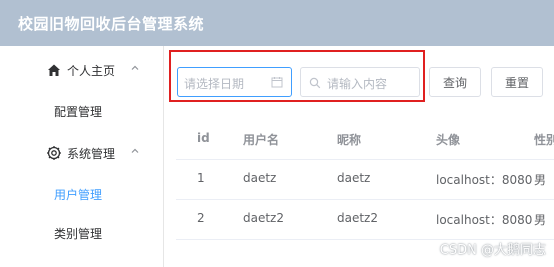  I want to click on calendar-icon, so click(277, 82).